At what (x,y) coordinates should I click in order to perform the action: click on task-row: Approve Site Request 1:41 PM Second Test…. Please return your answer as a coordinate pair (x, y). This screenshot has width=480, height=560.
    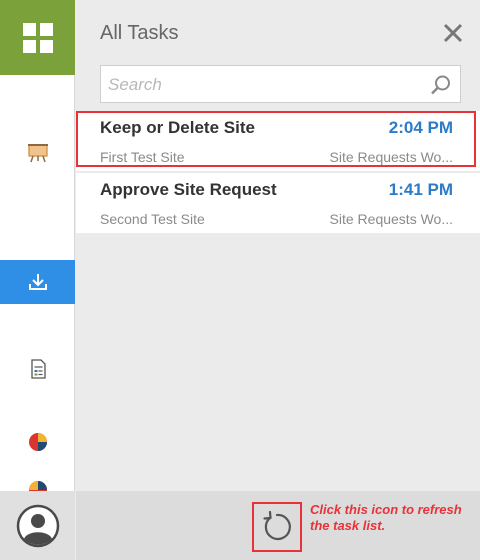
    Looking at the image, I should click on (278, 203).